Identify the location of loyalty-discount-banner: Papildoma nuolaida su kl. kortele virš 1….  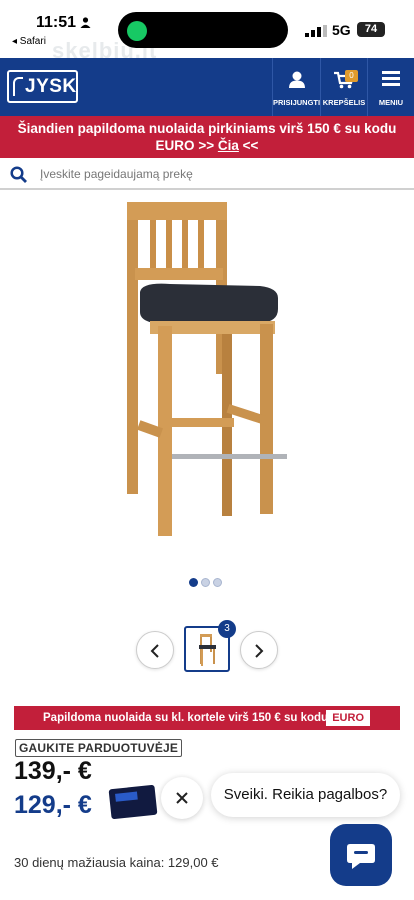
(207, 718).